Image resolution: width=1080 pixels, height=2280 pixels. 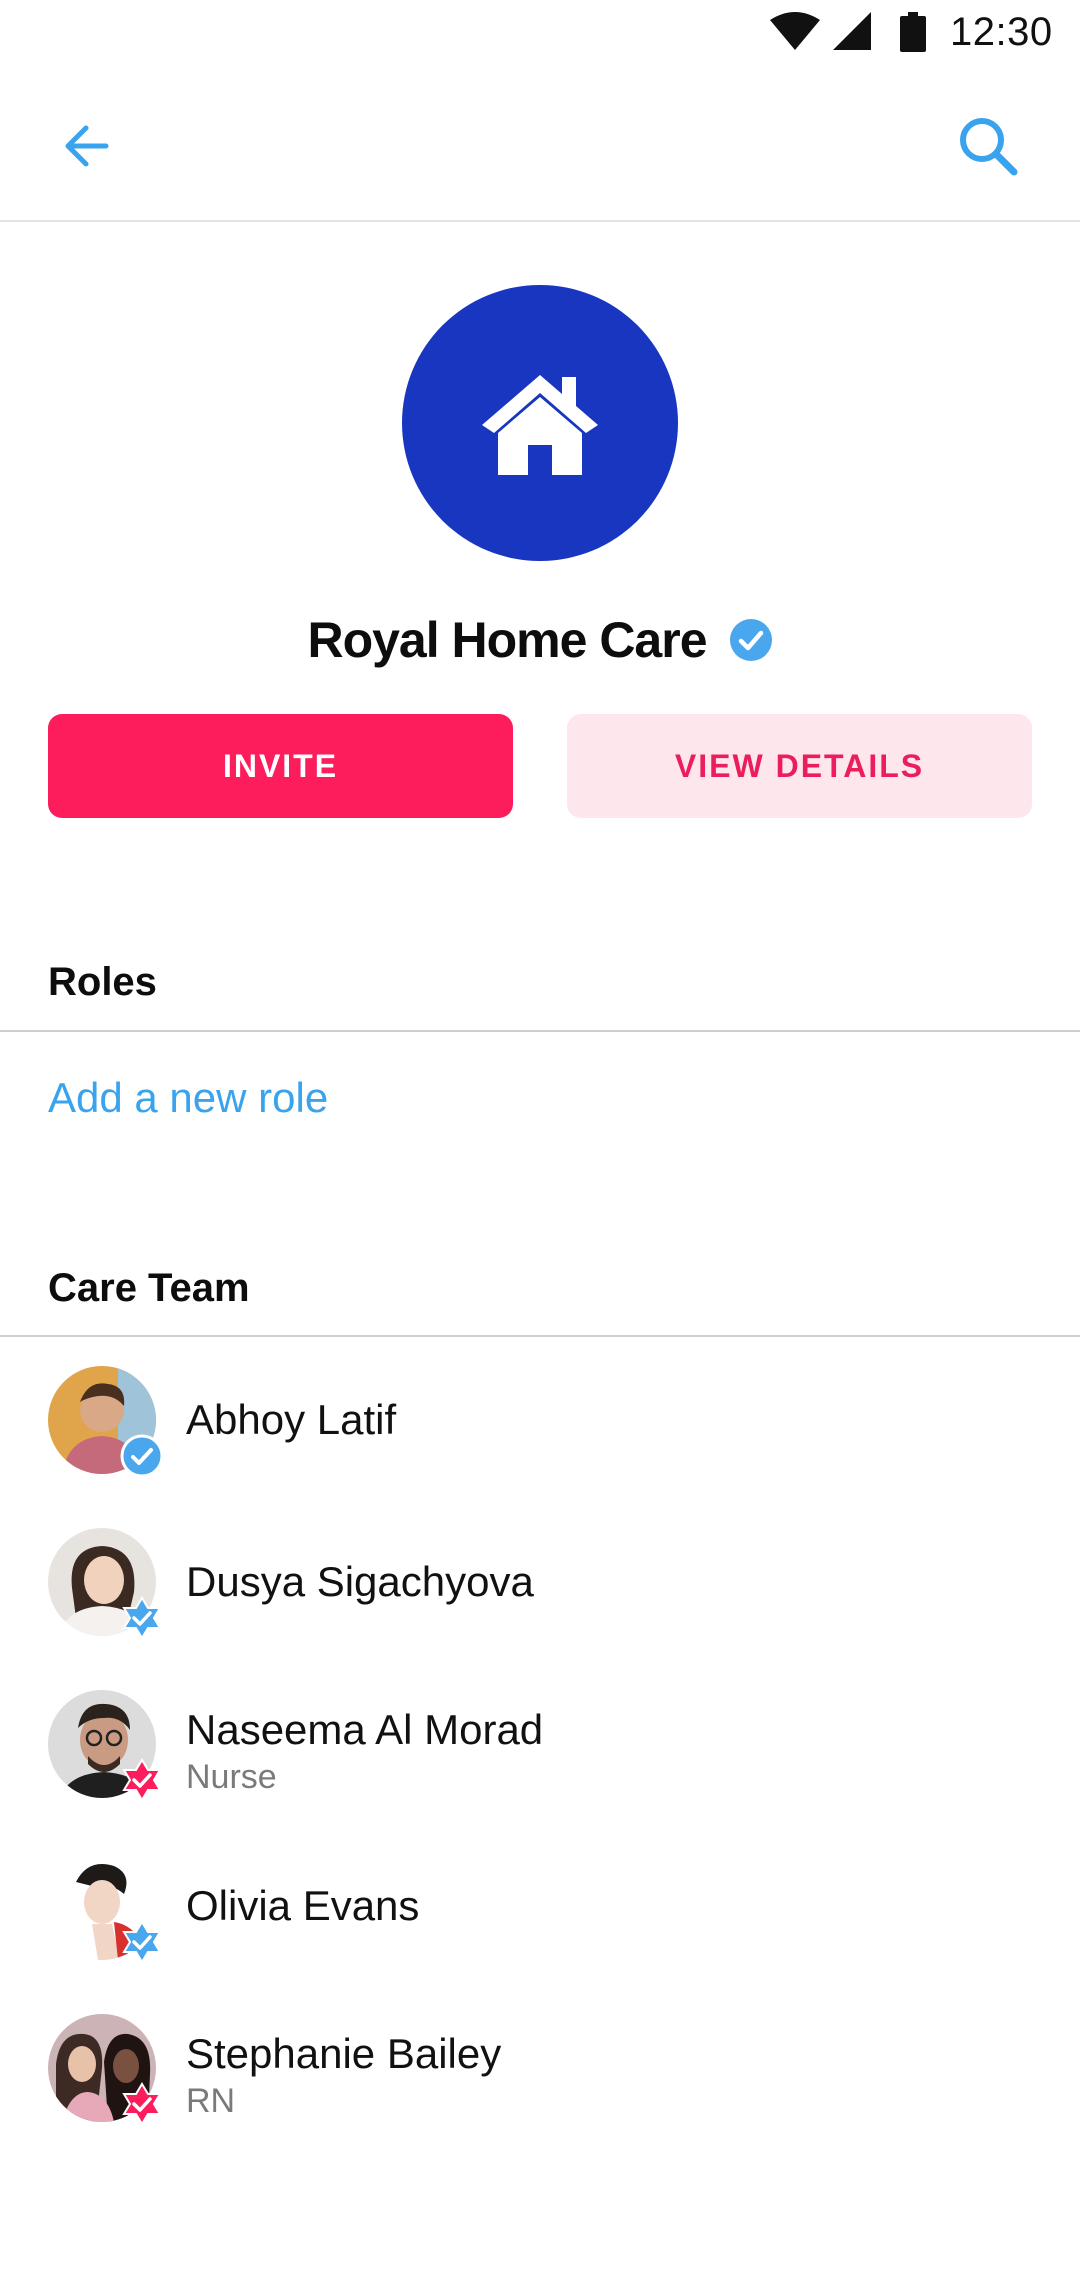 I want to click on profile-name-row: Royal Home Care, so click(x=540, y=640).